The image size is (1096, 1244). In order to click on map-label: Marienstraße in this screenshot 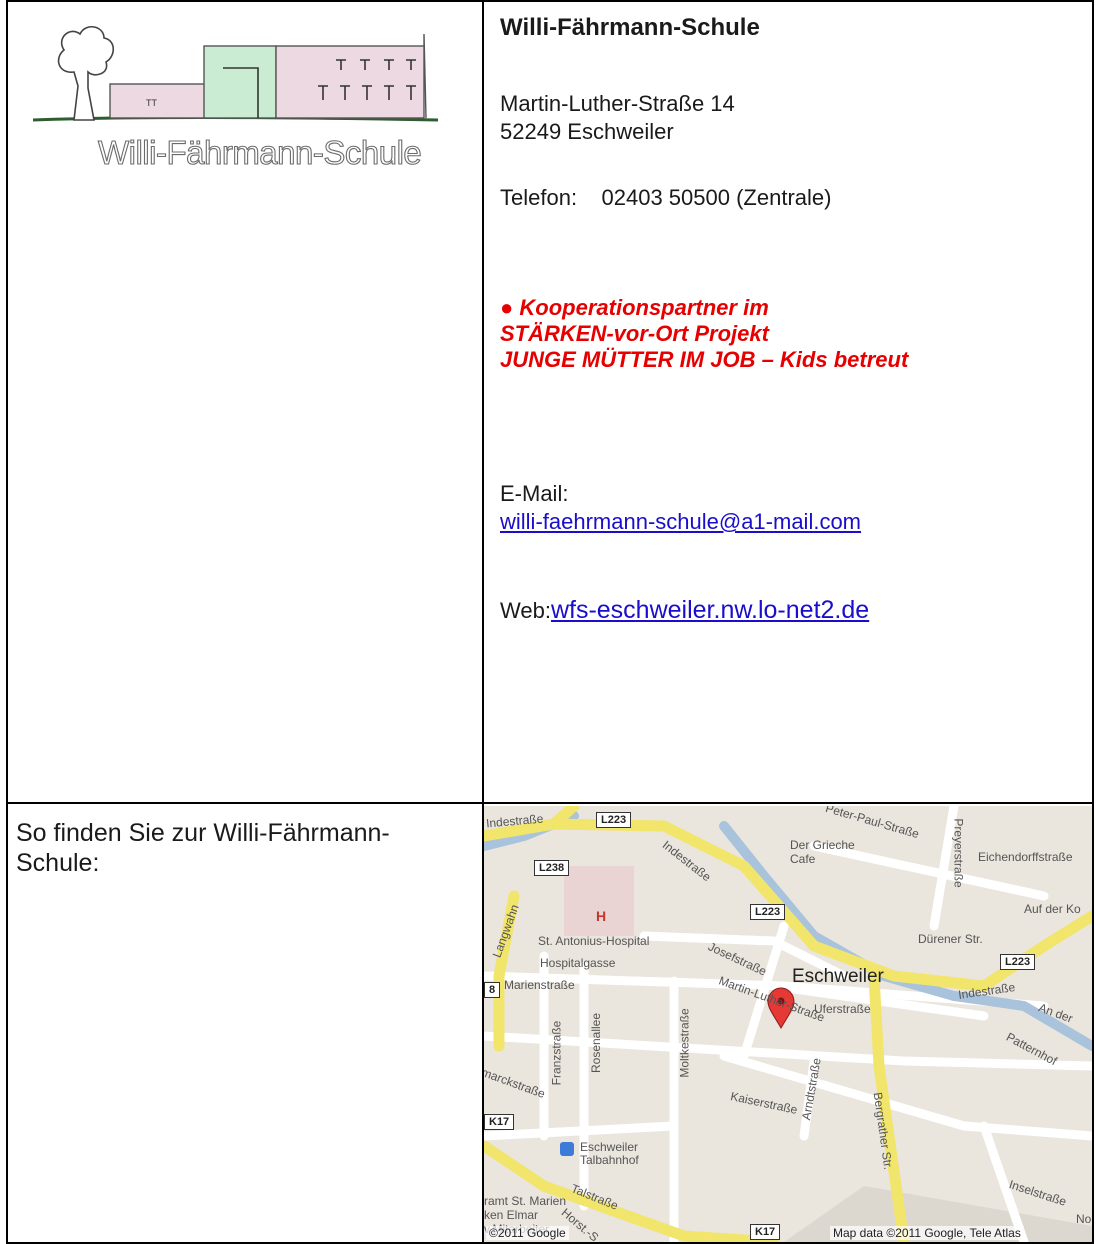, I will do `click(539, 985)`.